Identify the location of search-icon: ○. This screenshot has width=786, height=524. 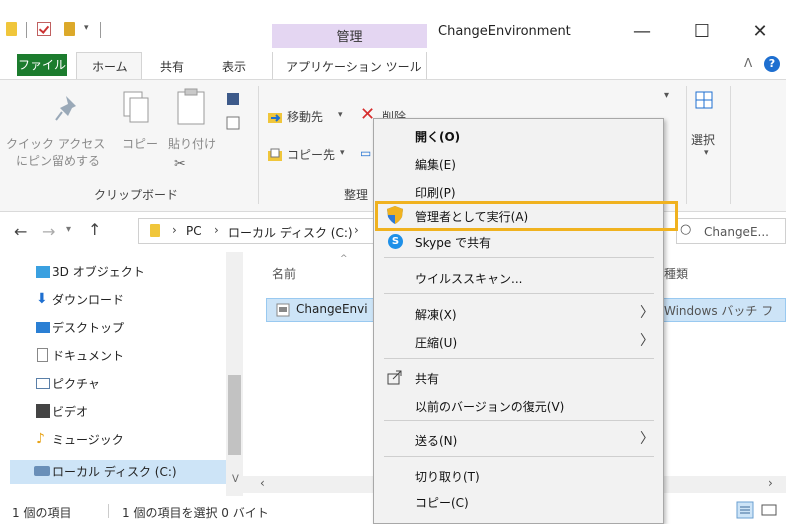
(686, 229).